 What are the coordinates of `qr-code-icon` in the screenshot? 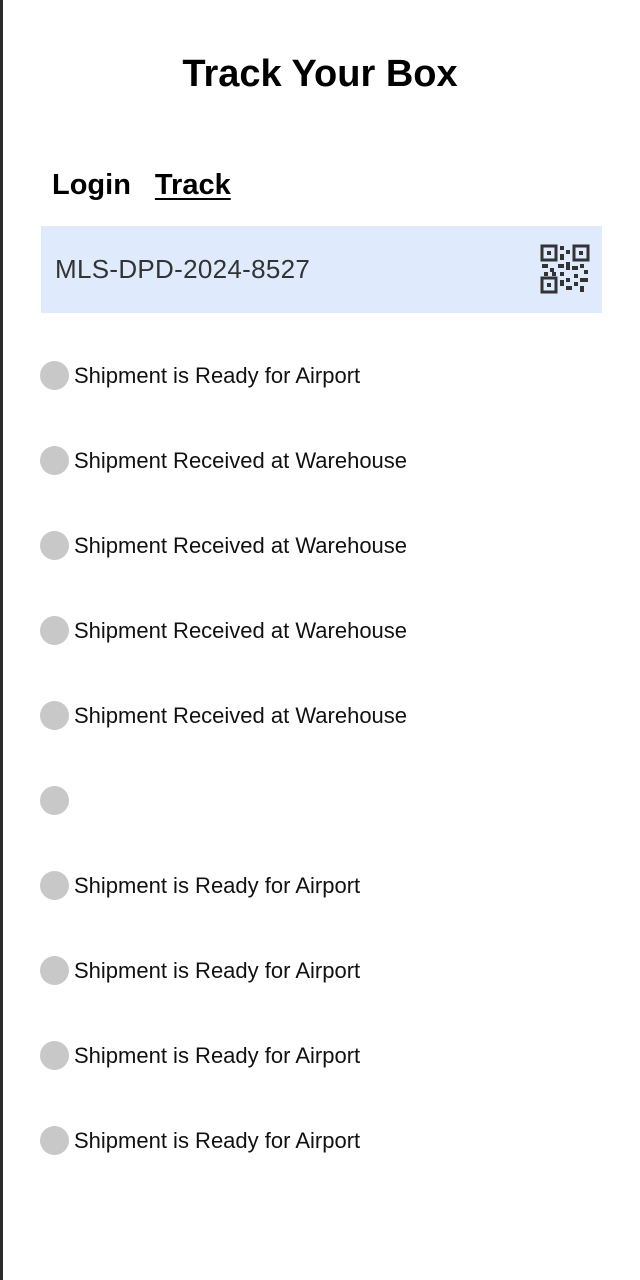 It's located at (565, 269).